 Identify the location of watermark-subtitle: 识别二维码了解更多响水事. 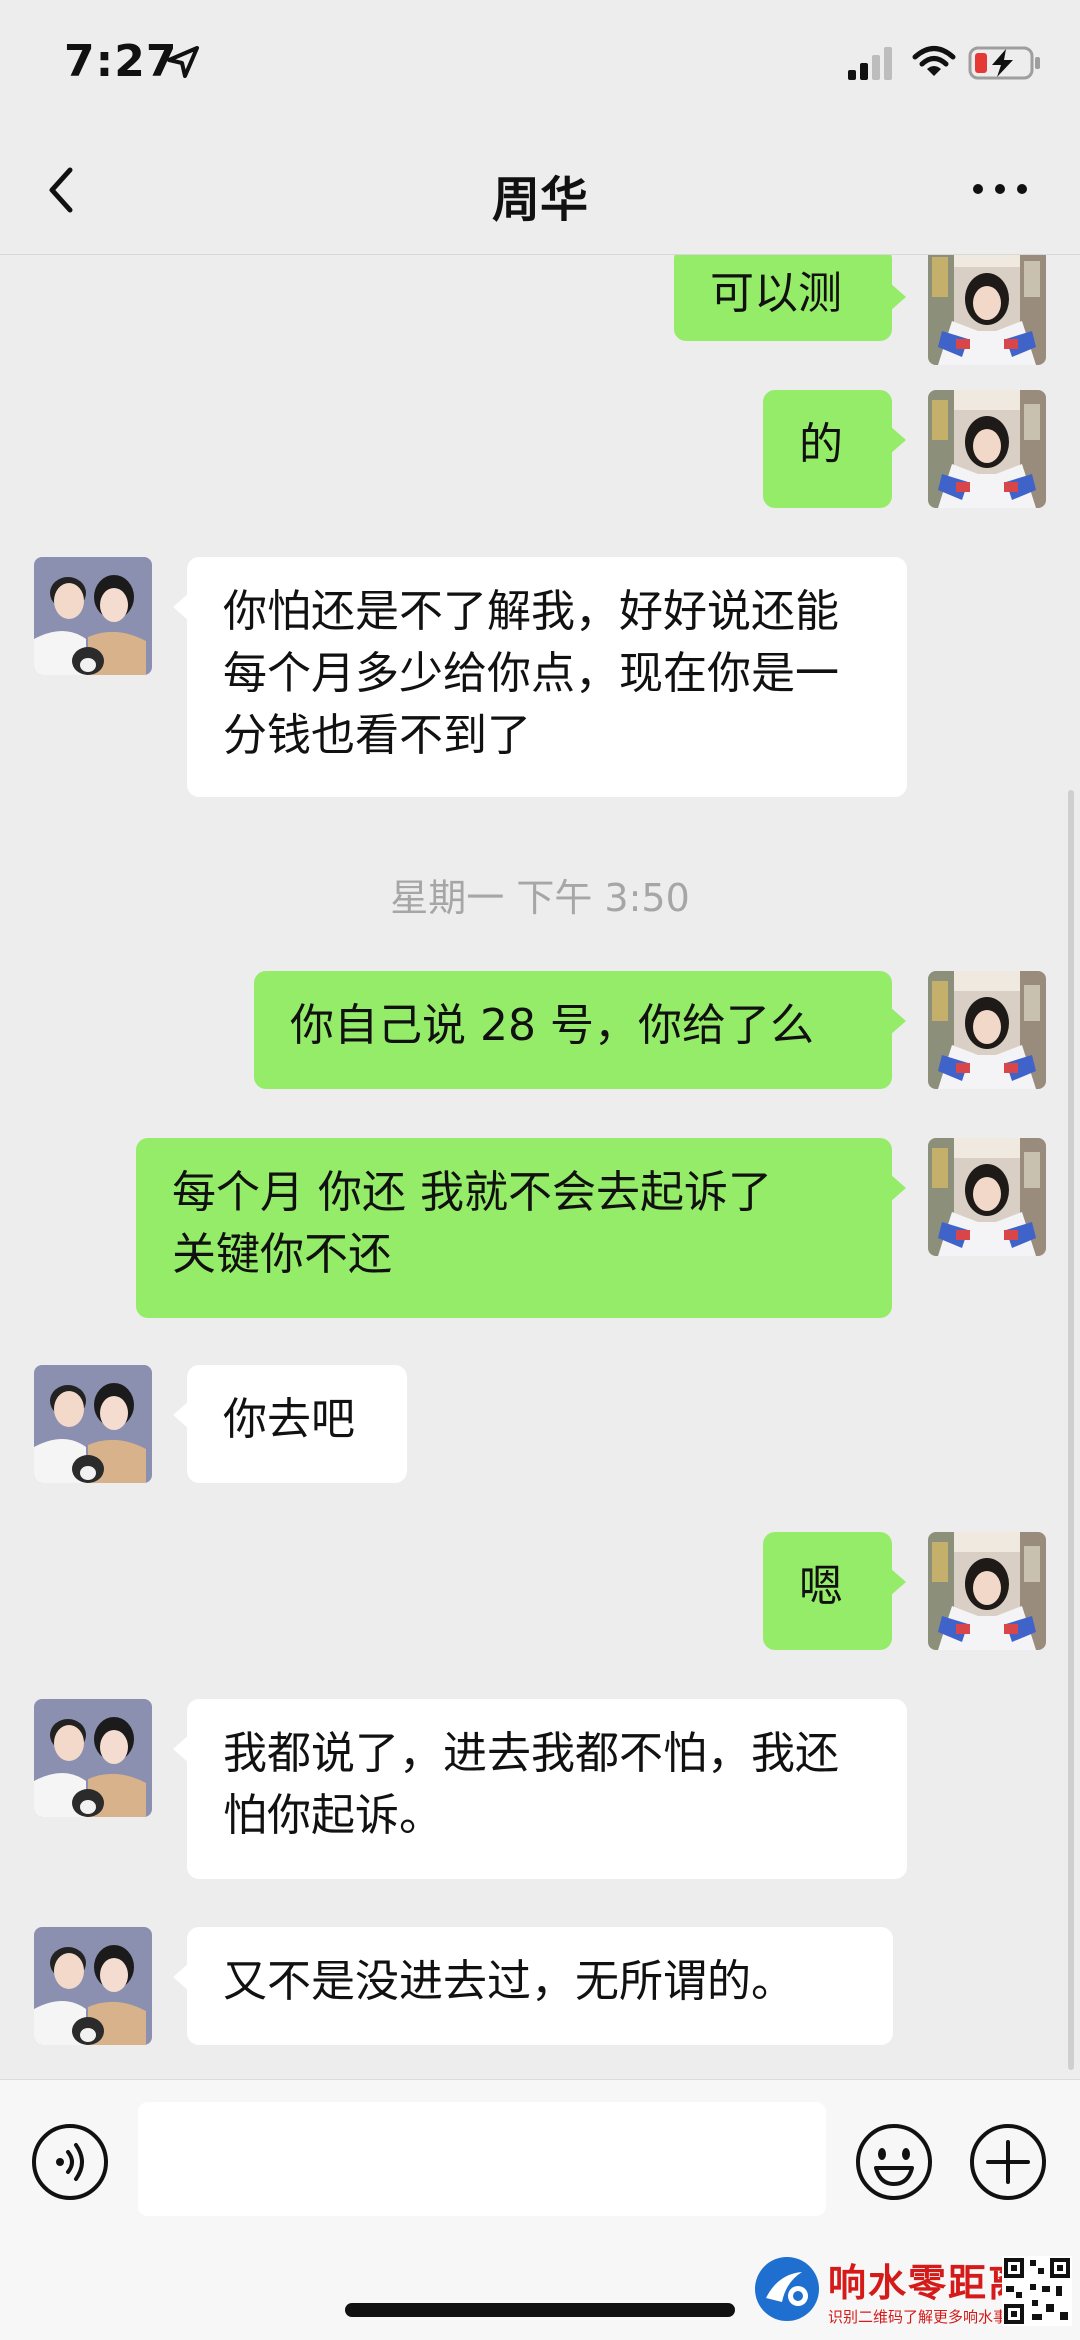
(918, 2317).